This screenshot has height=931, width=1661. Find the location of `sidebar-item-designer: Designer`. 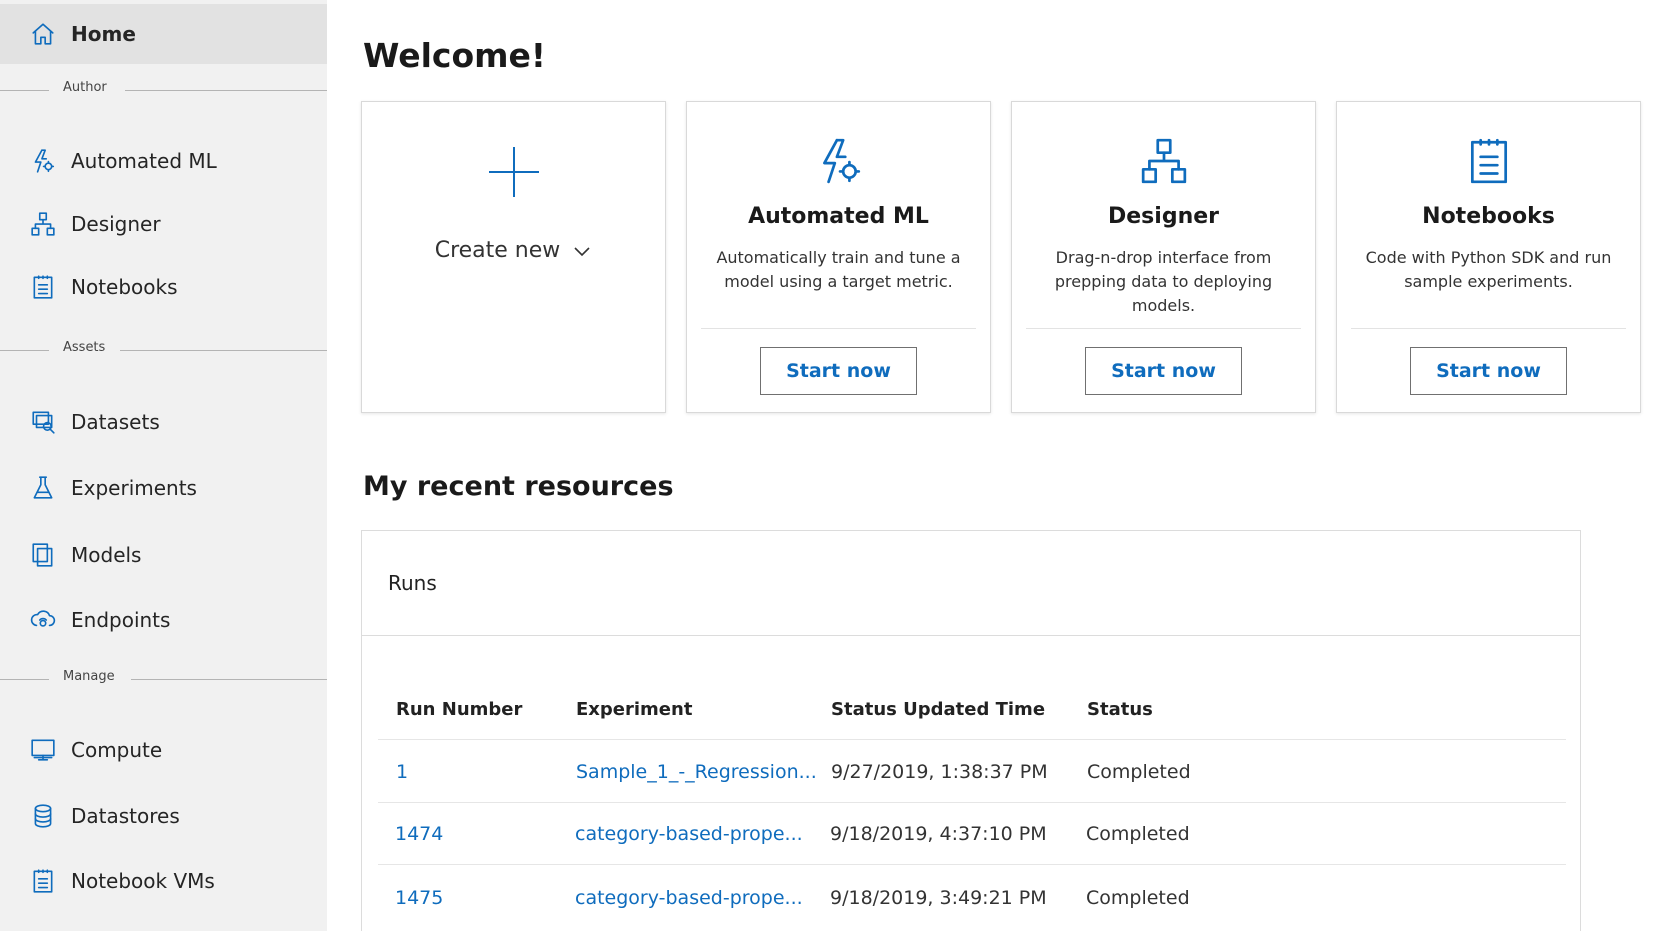

sidebar-item-designer: Designer is located at coordinates (163, 224).